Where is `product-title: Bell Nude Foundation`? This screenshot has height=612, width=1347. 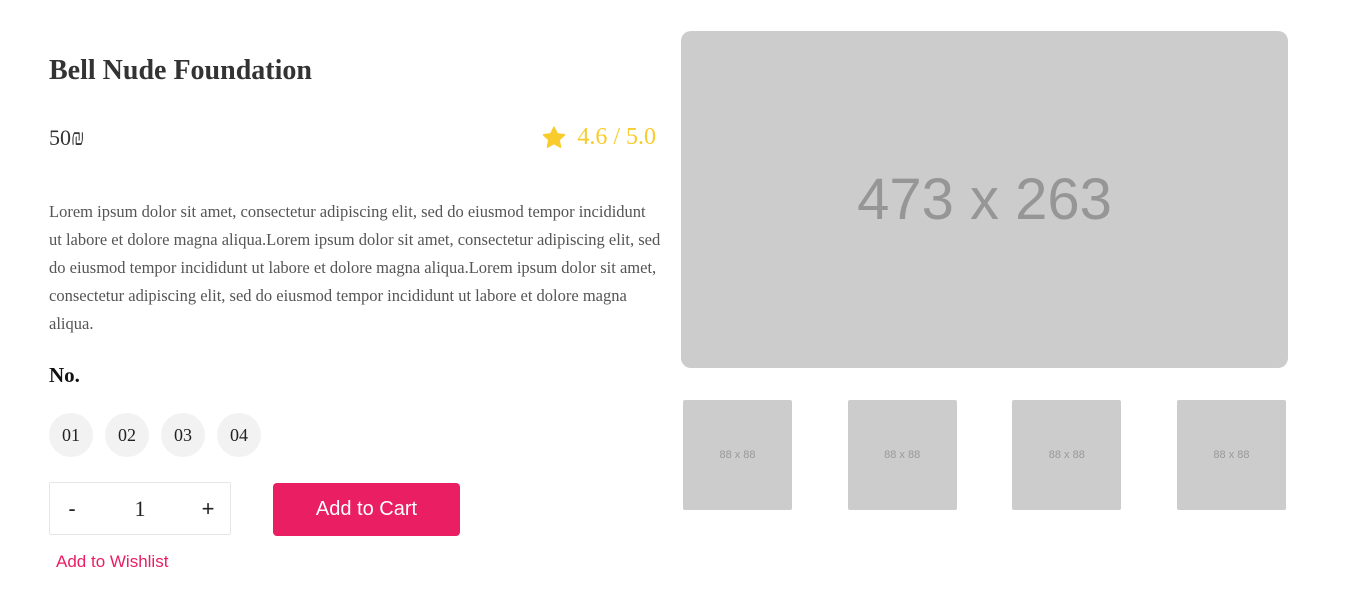 product-title: Bell Nude Foundation is located at coordinates (180, 70).